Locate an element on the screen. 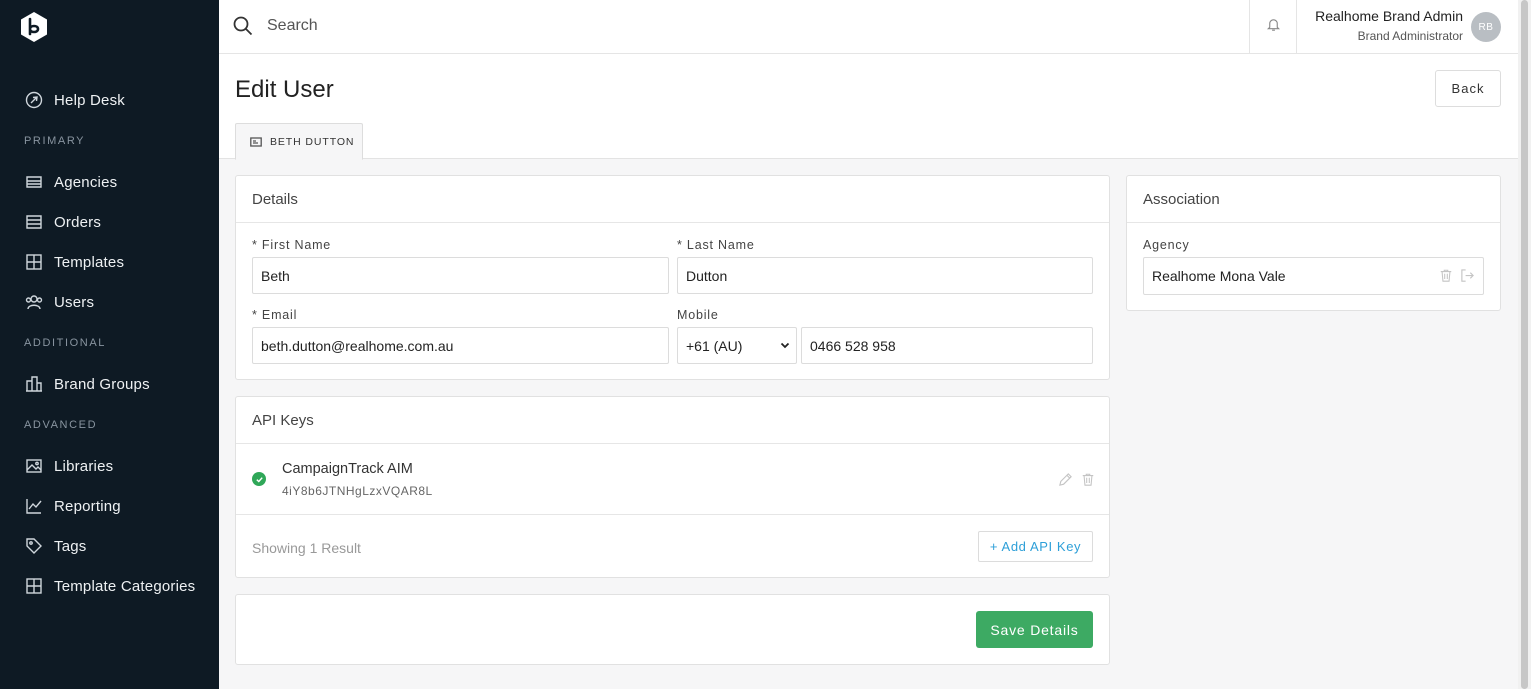  first-name-label: * First Name is located at coordinates (292, 245).